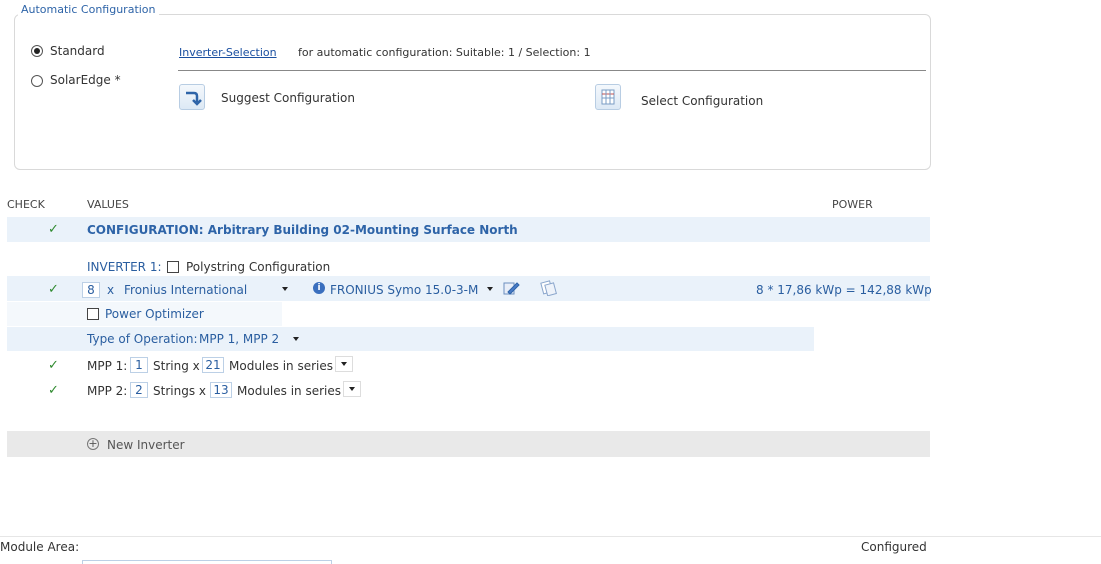 This screenshot has height=564, width=1101. I want to click on mpp2-modules-text: Modules in series, so click(289, 391).